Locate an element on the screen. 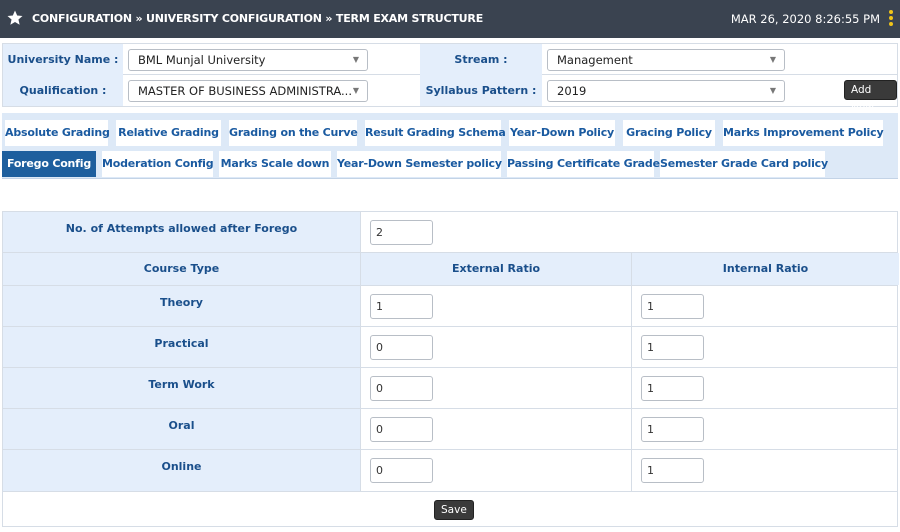  tab-relative-grading: Relative Grading is located at coordinates (168, 133).